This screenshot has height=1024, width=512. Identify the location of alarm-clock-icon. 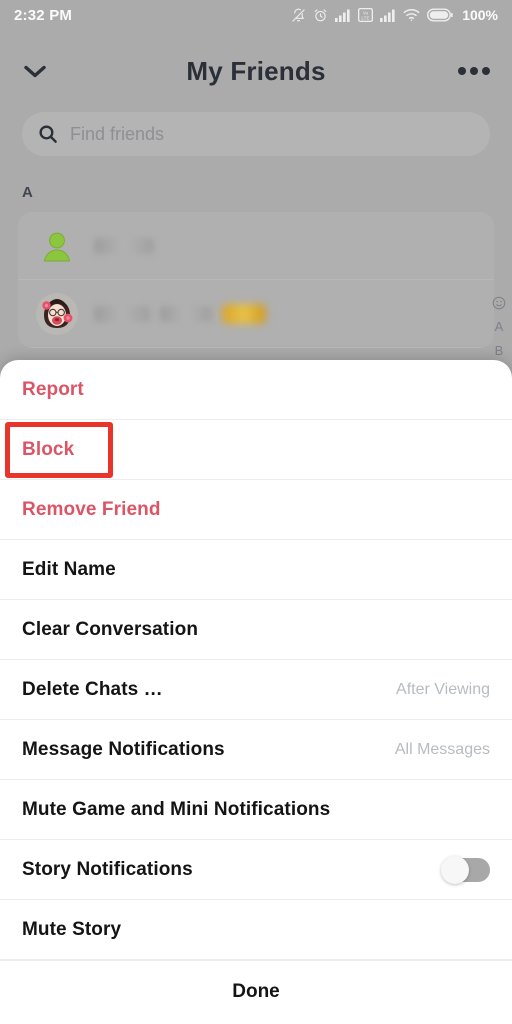
(320, 14).